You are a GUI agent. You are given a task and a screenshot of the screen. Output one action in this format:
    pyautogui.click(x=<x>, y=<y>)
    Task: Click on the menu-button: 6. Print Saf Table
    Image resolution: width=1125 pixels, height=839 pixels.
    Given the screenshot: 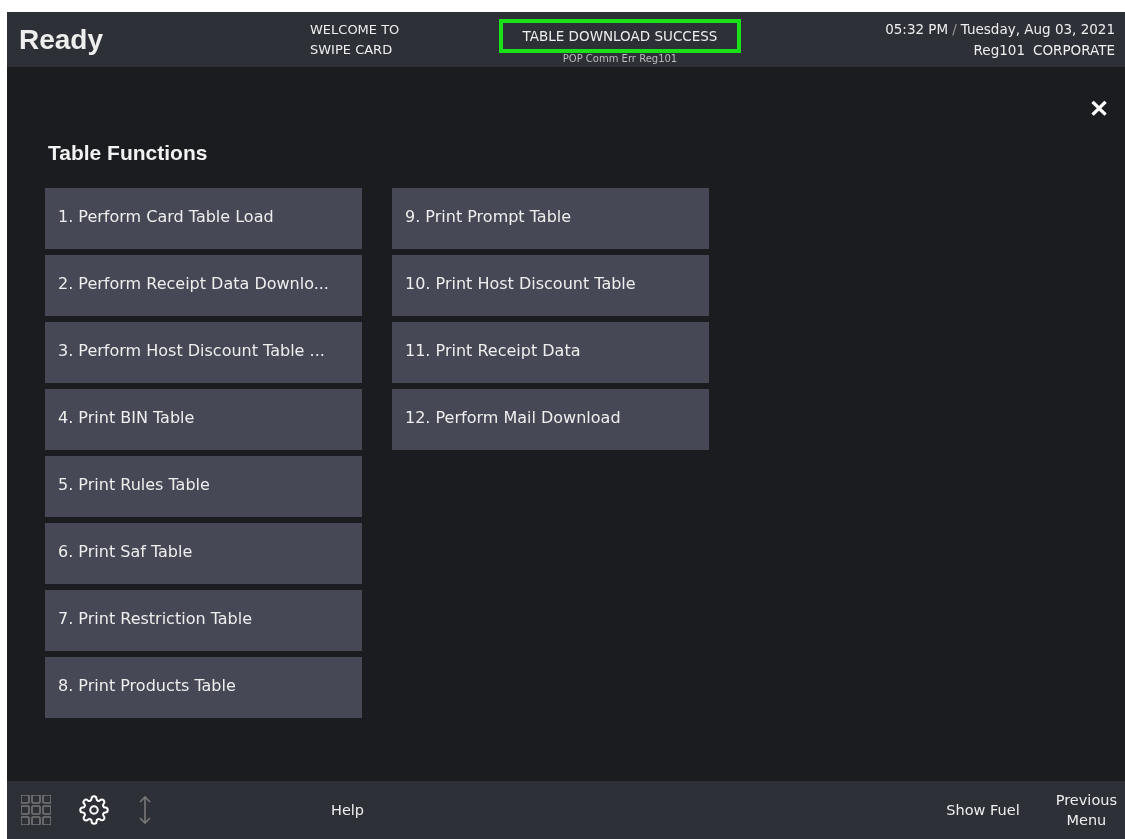 What is the action you would take?
    pyautogui.click(x=203, y=553)
    